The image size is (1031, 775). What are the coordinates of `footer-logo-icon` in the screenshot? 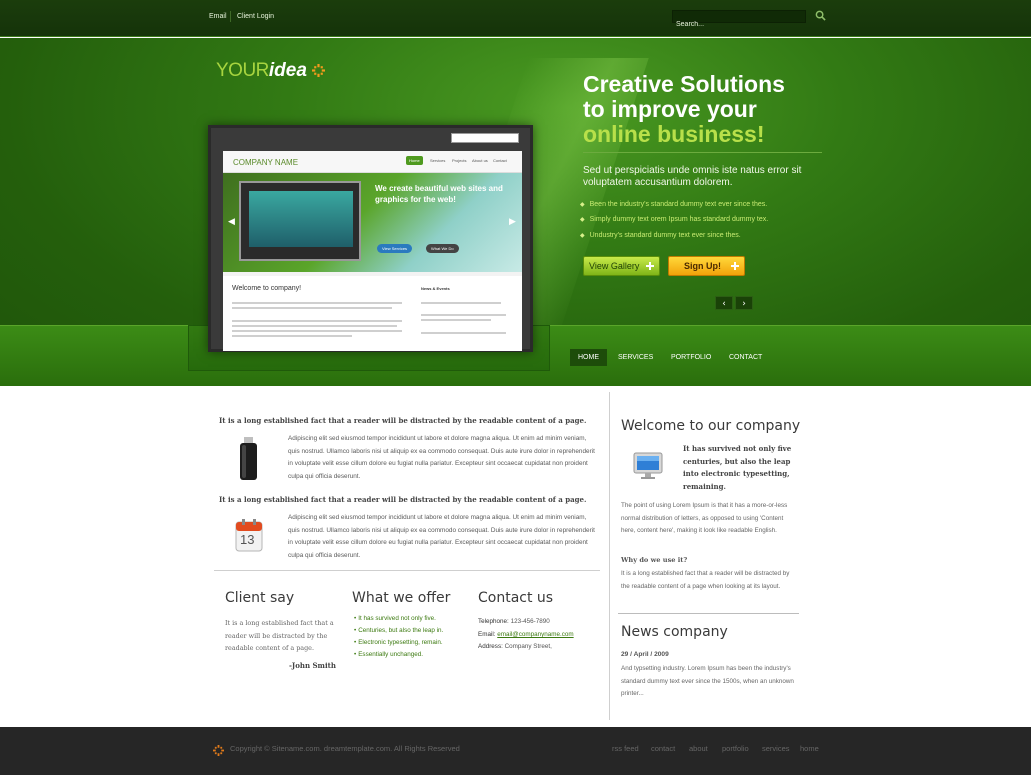 It's located at (218, 750).